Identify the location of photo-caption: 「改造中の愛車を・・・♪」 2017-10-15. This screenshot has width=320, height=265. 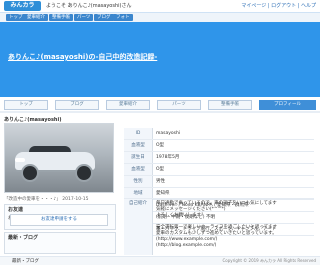
(46, 199).